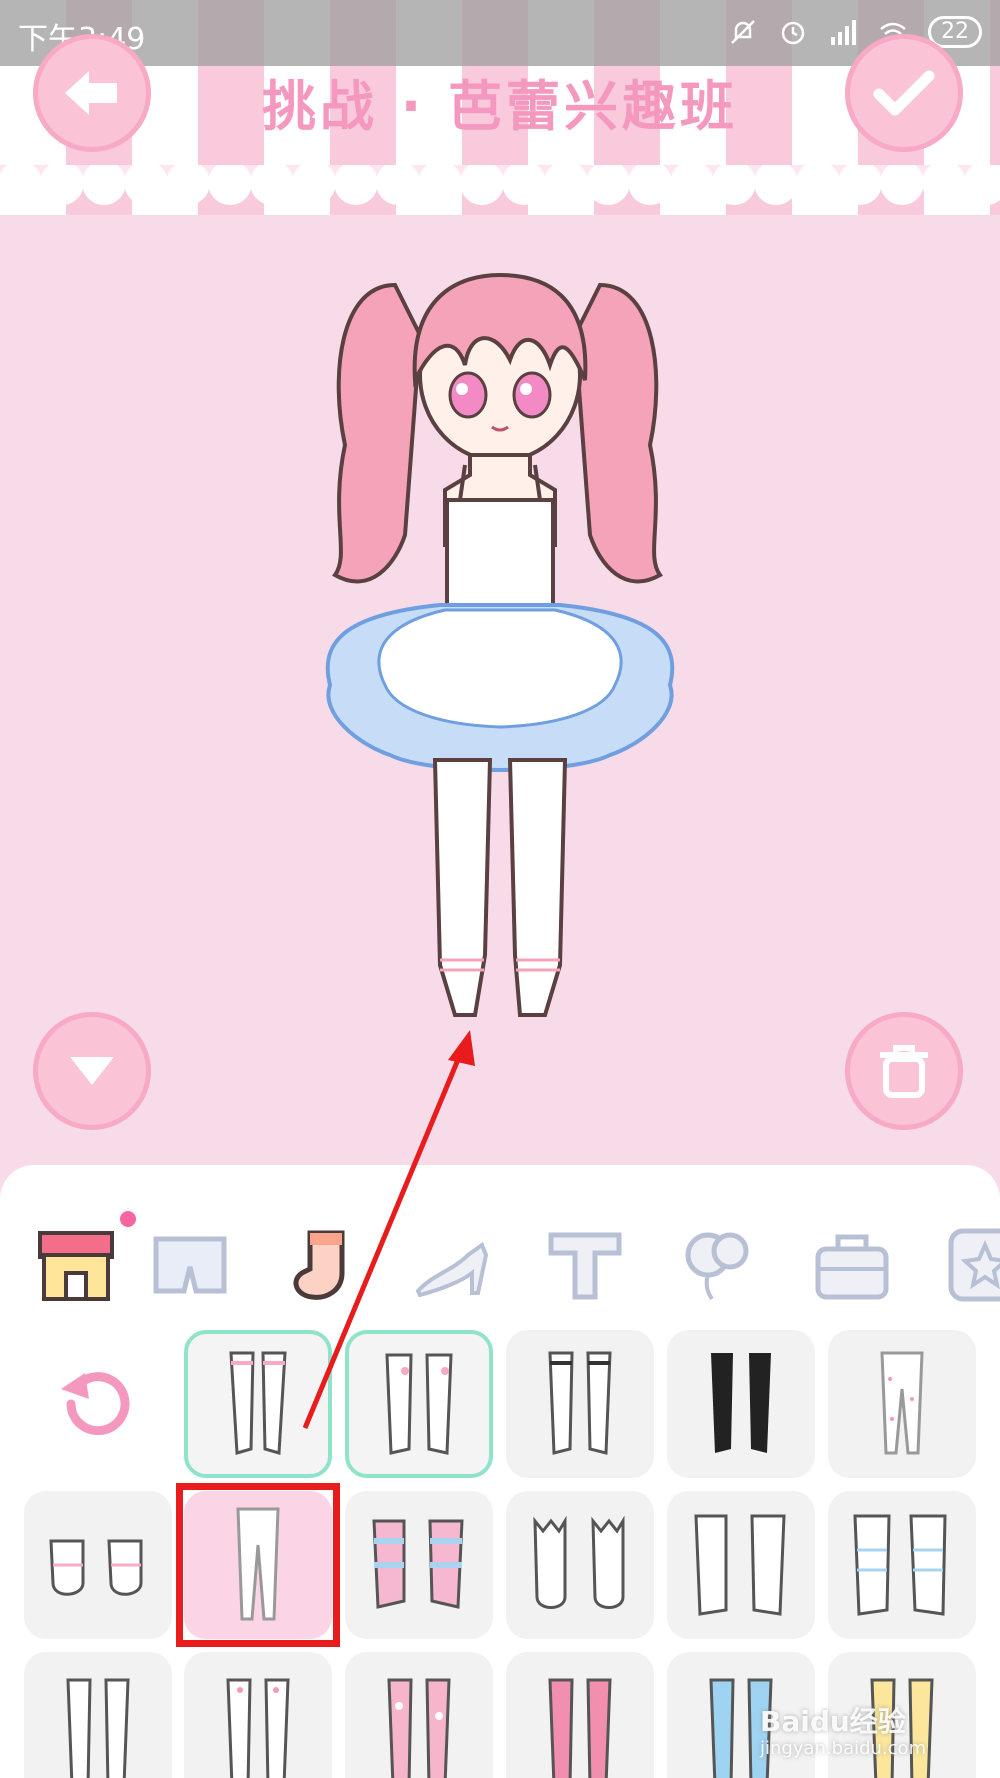 The height and width of the screenshot is (1778, 1000). I want to click on baidu-watermark: Baidu经验 jingyan.baidu.com, so click(843, 1729).